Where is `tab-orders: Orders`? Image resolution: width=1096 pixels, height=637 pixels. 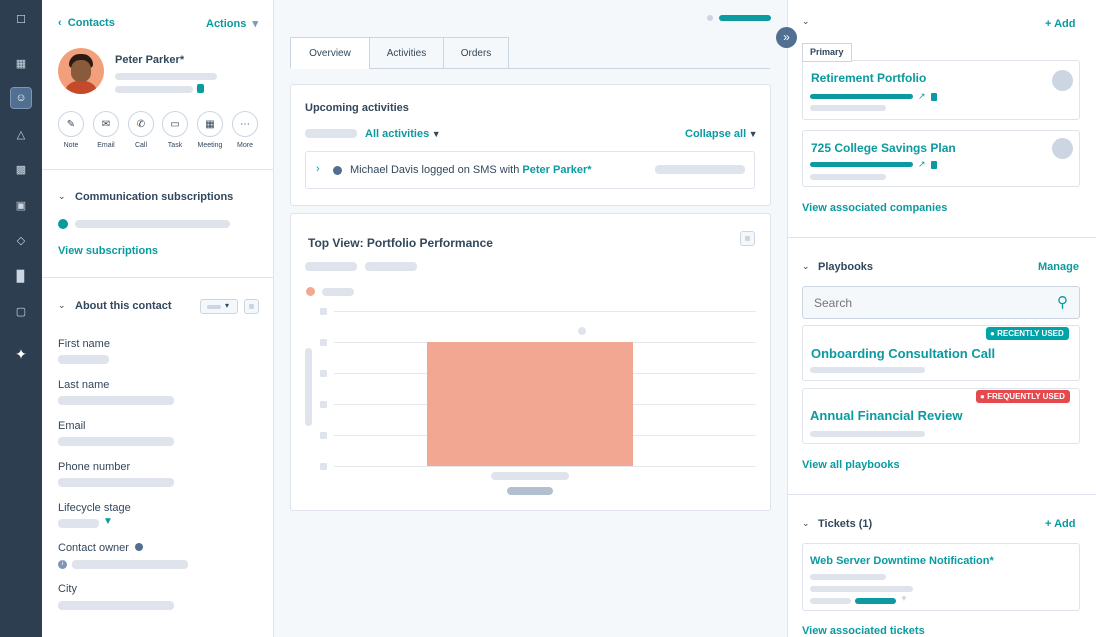 tab-orders: Orders is located at coordinates (476, 53).